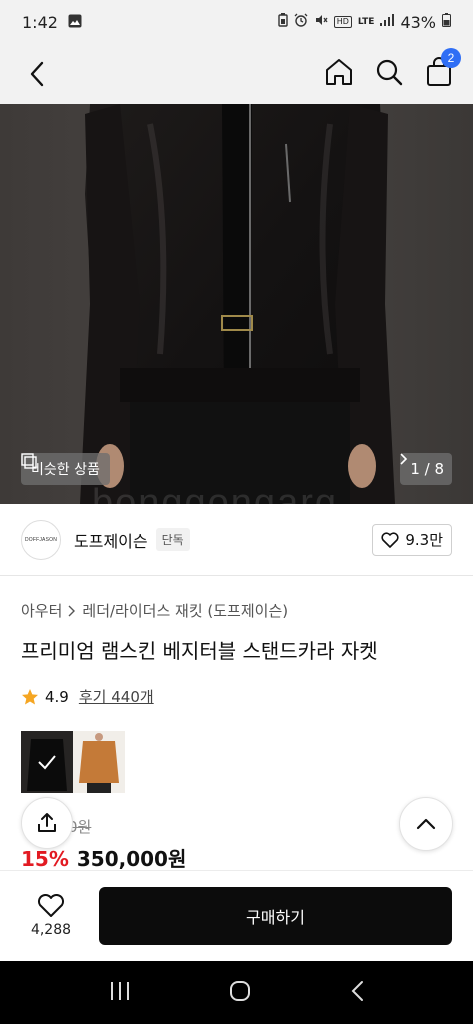 This screenshot has width=473, height=1024. I want to click on status-bar: 1:42 HD LTE 43%, so click(236, 22).